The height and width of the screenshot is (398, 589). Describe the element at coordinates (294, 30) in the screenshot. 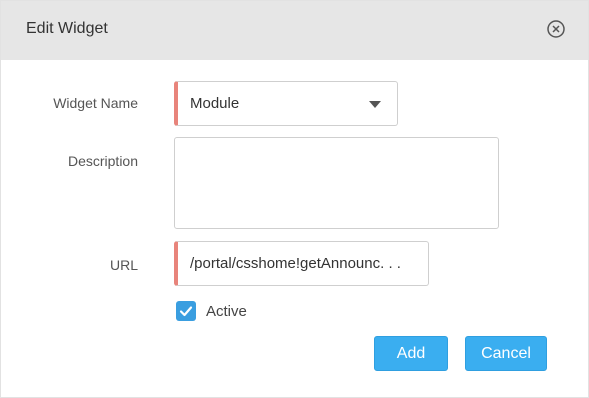

I see `dialog-header: Edit Widget` at that location.